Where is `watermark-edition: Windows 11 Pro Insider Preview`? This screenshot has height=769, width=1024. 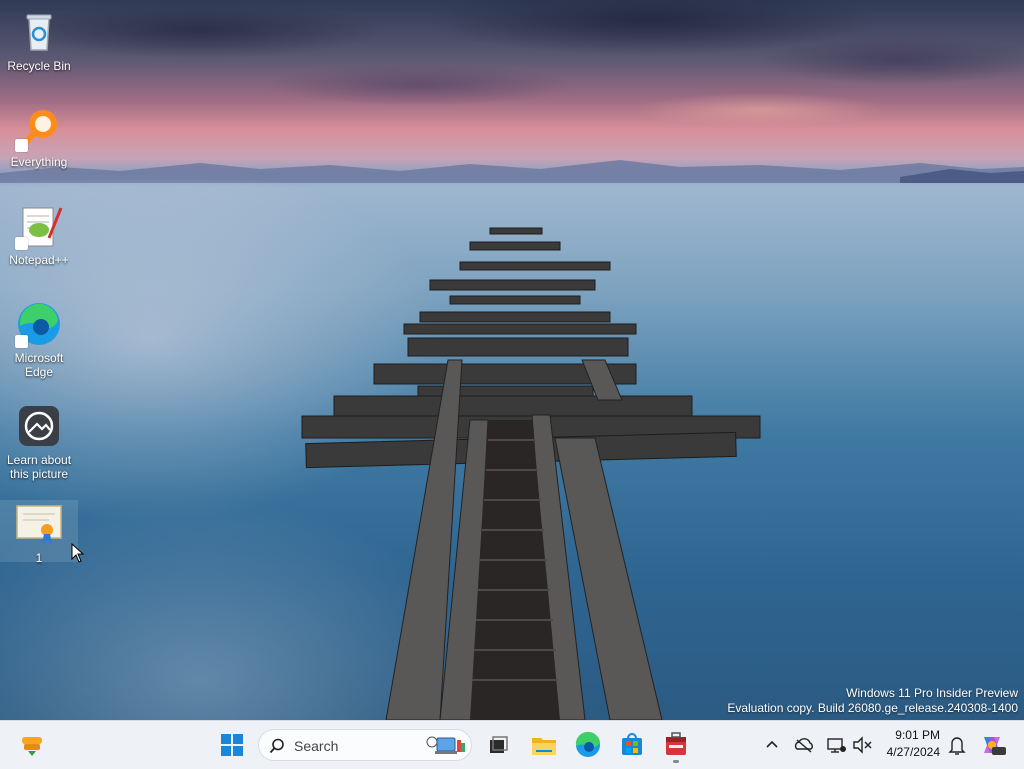 watermark-edition: Windows 11 Pro Insider Preview is located at coordinates (932, 693).